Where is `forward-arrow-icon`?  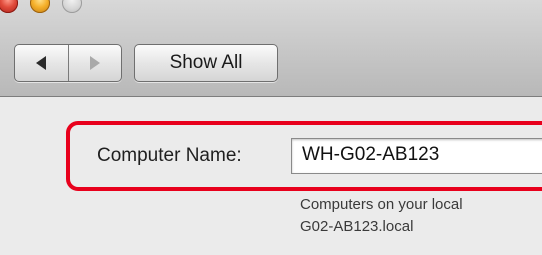 forward-arrow-icon is located at coordinates (94, 63).